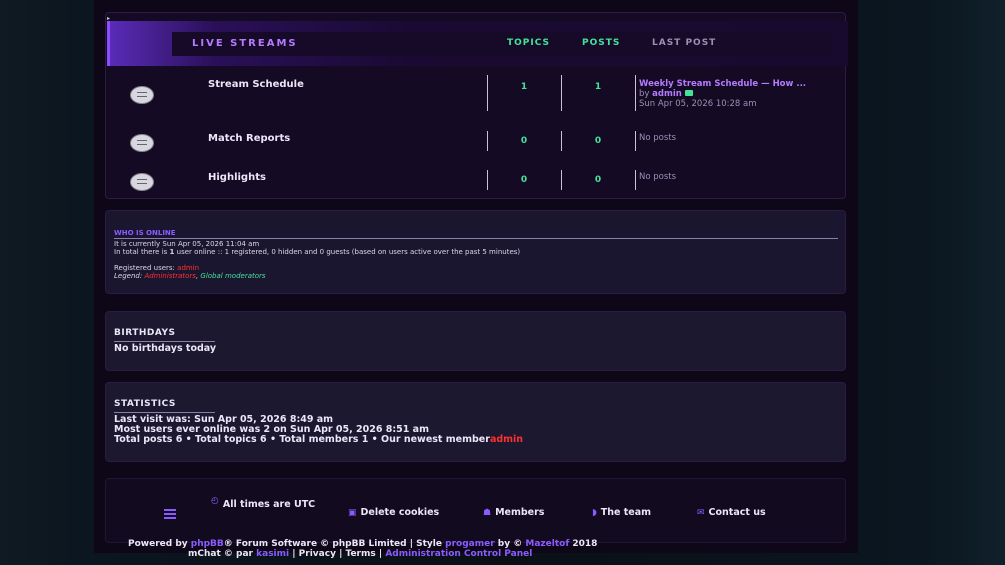 Image resolution: width=1005 pixels, height=565 pixels. I want to click on last-post-by-label: by, so click(644, 94).